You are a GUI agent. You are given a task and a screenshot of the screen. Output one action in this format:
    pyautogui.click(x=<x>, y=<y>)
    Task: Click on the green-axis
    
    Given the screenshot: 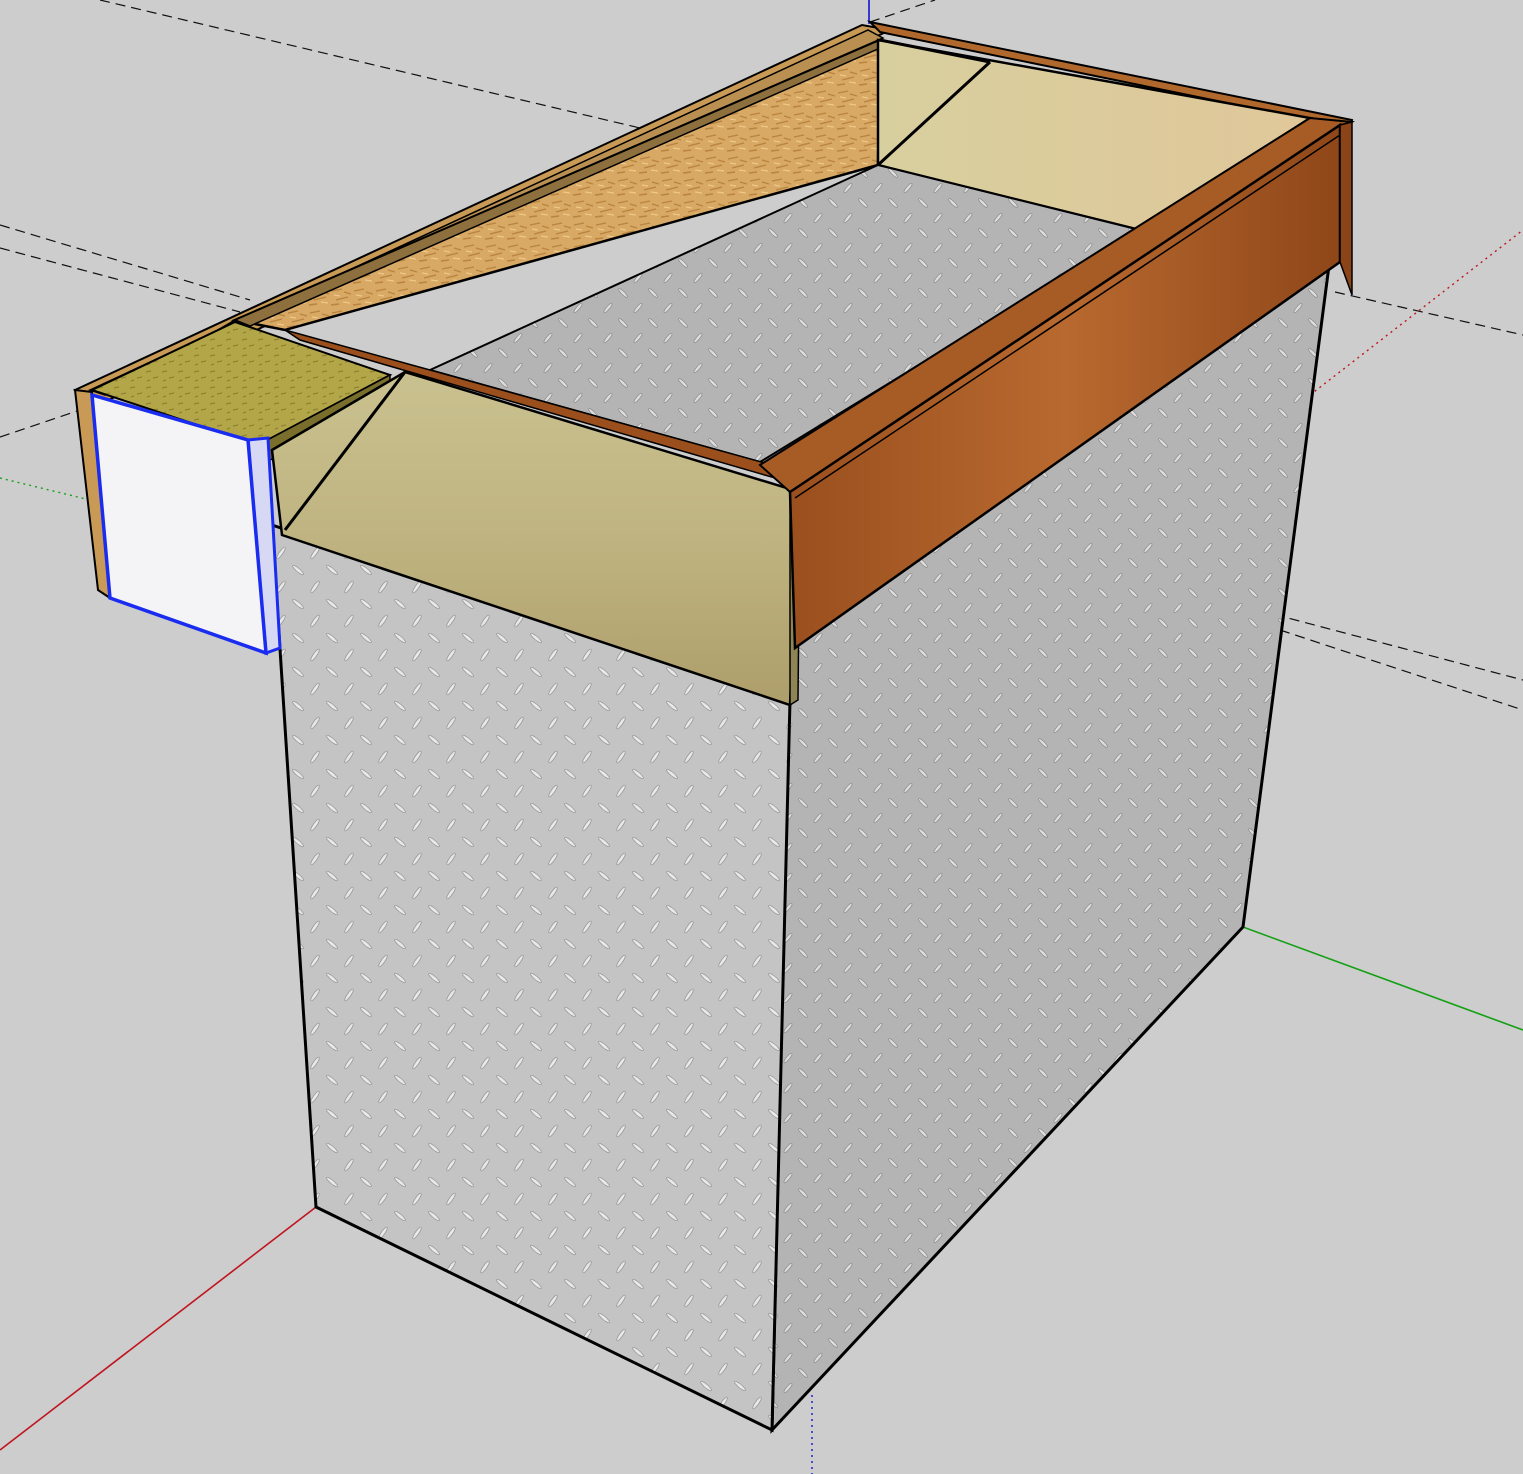 What is the action you would take?
    pyautogui.click(x=1382, y=978)
    